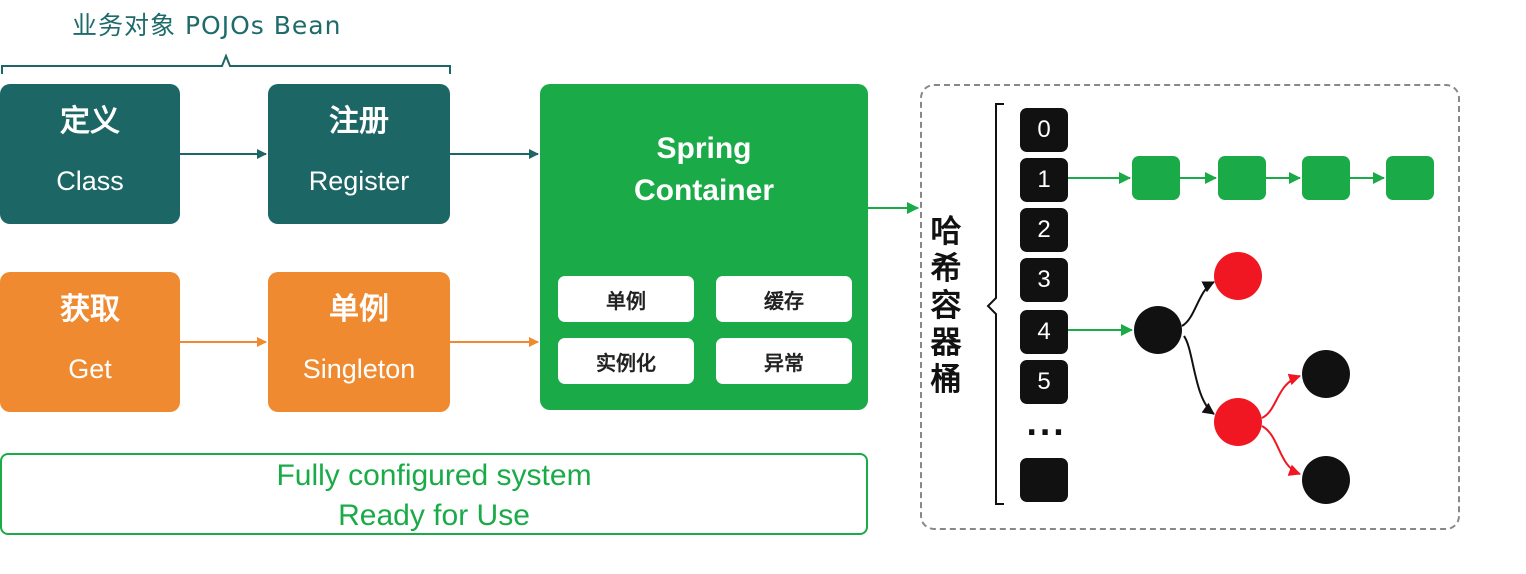 This screenshot has width=1526, height=574. I want to click on edge-root-to-upper-red, so click(1198, 304).